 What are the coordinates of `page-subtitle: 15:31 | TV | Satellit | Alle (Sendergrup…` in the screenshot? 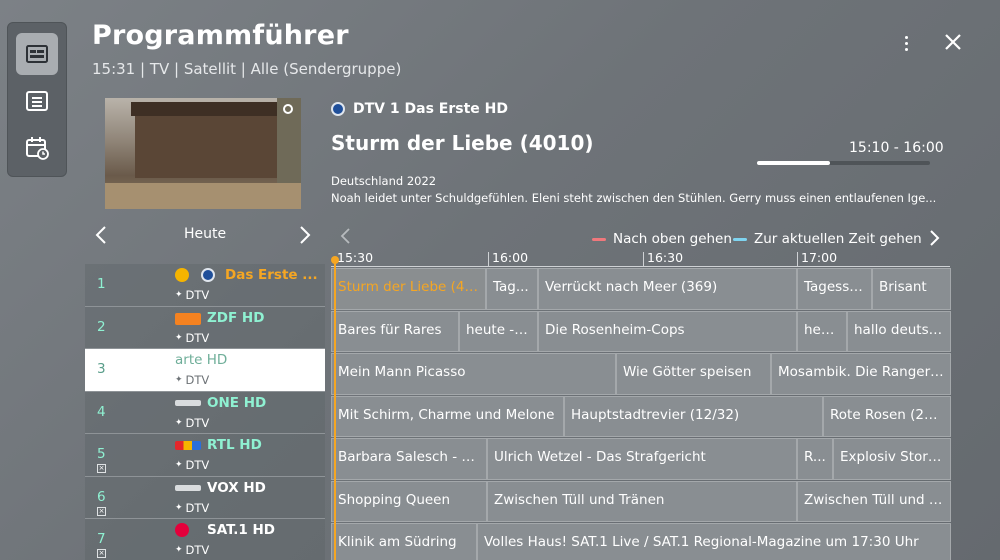 It's located at (247, 69).